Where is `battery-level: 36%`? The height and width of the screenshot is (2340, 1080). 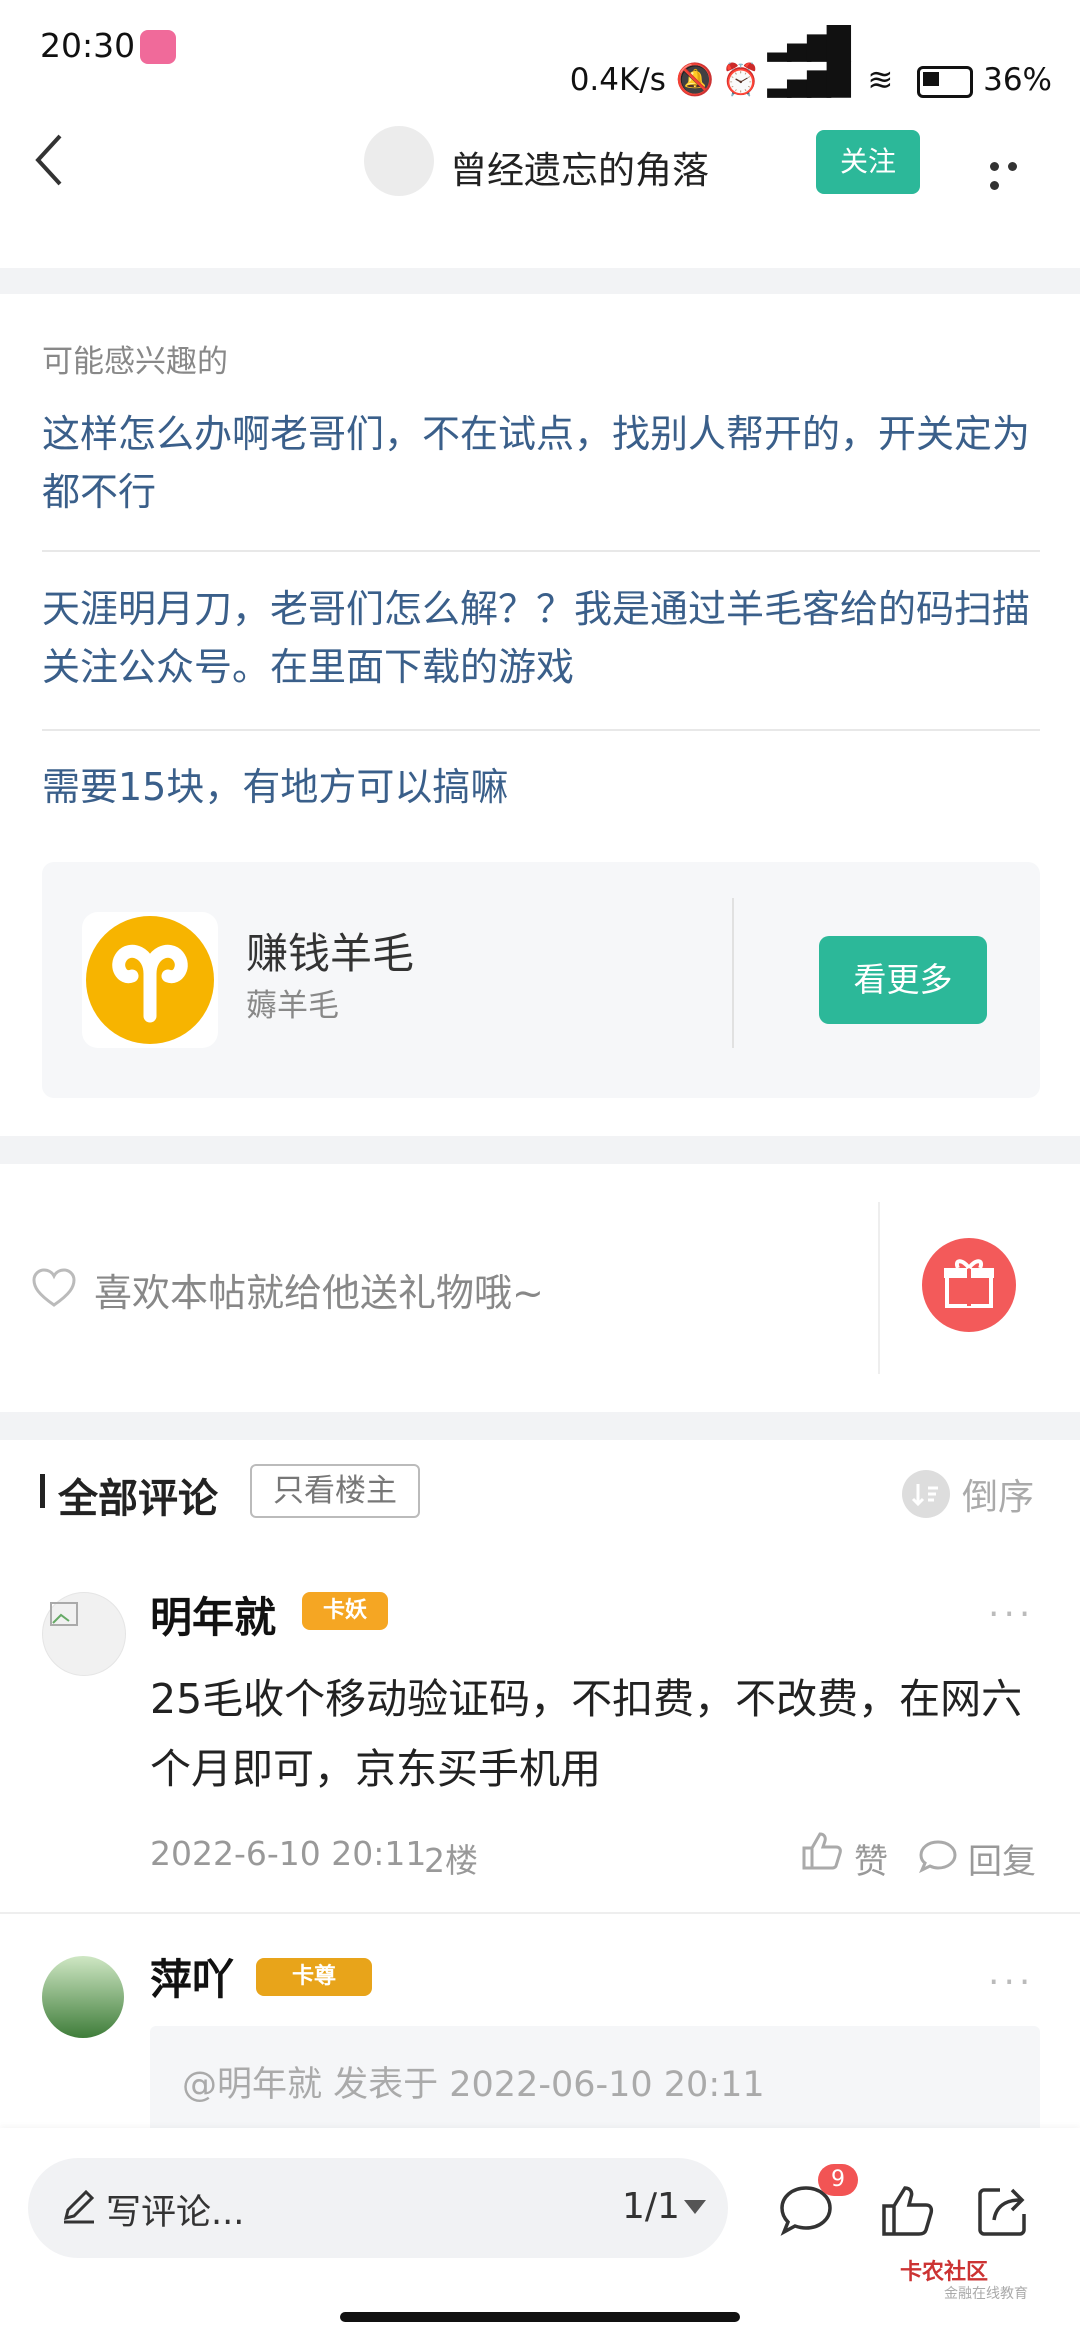 battery-level: 36% is located at coordinates (1017, 80).